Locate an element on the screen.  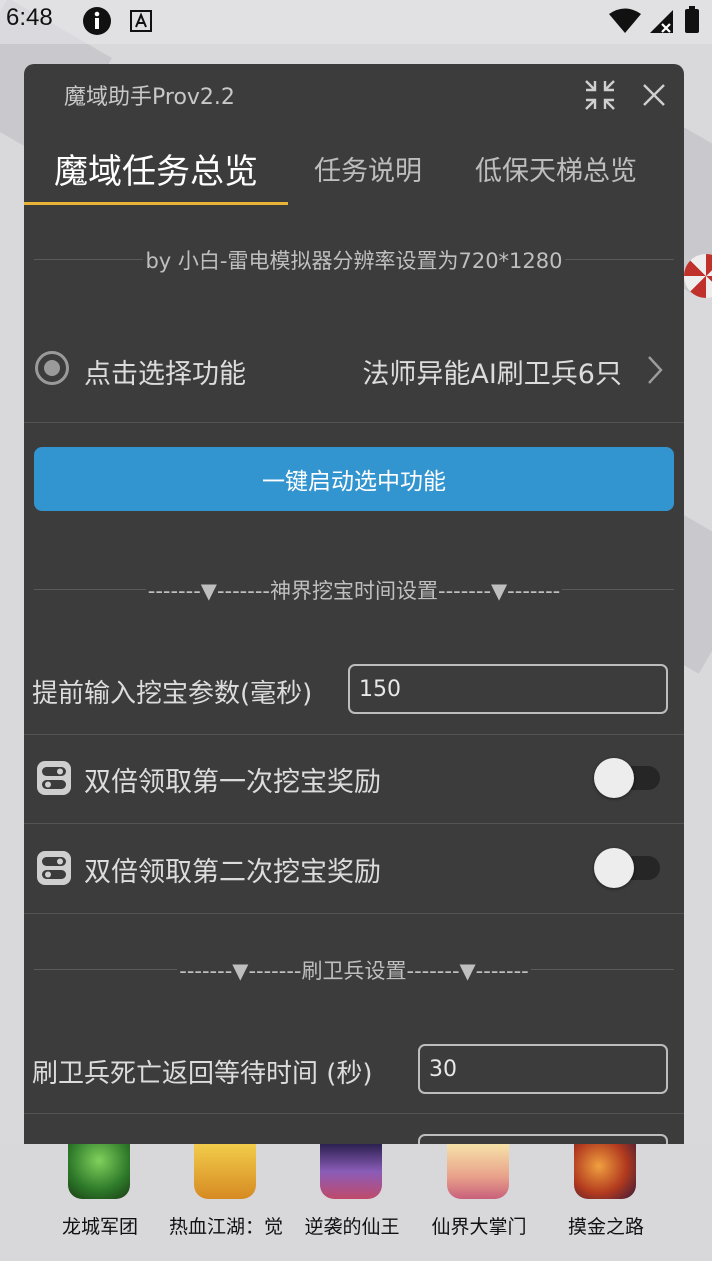
section-guard-header: -------▼-------刷卫兵设置-------▼------- is located at coordinates (354, 971).